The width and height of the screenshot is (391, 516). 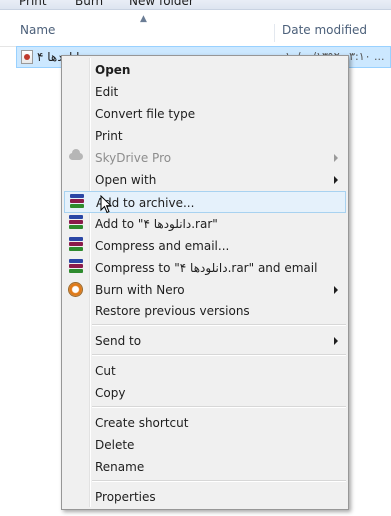 What do you see at coordinates (195, 28) in the screenshot?
I see `column-header: ▲ Name Date modified` at bounding box center [195, 28].